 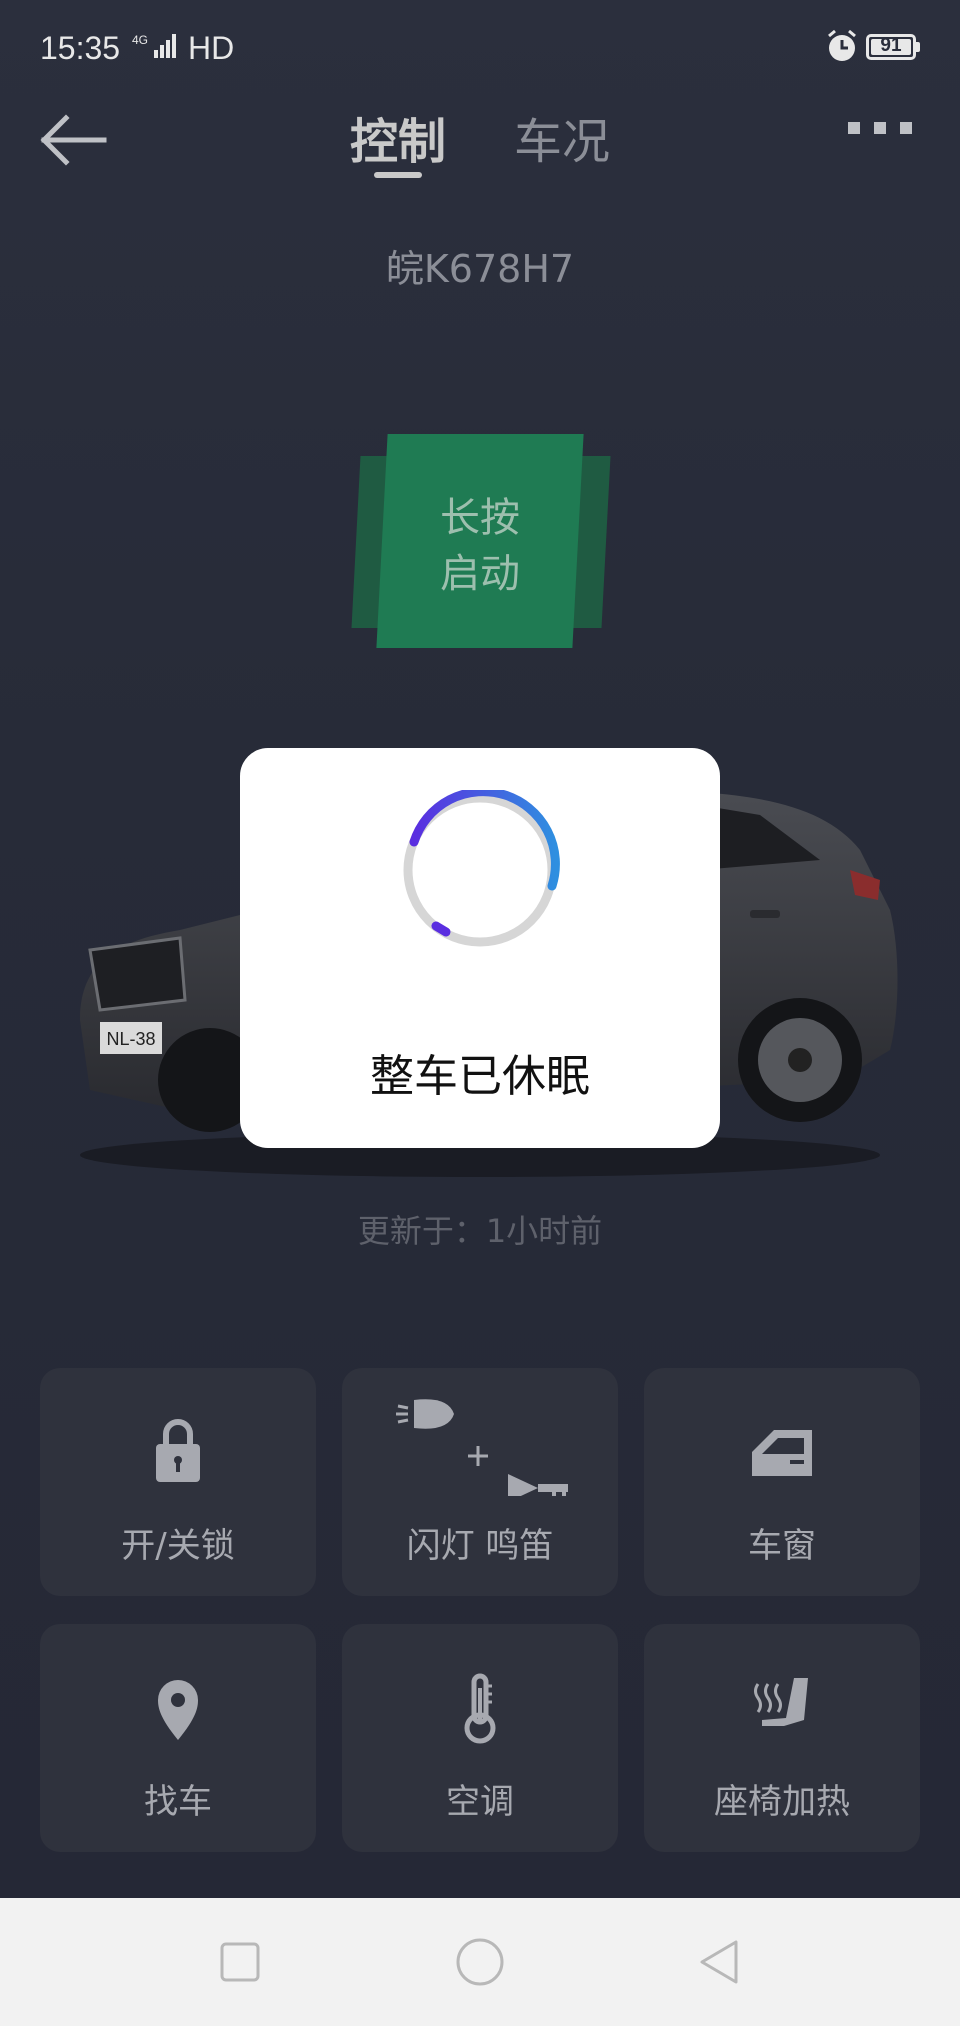 I want to click on alarm-icon, so click(x=842, y=46).